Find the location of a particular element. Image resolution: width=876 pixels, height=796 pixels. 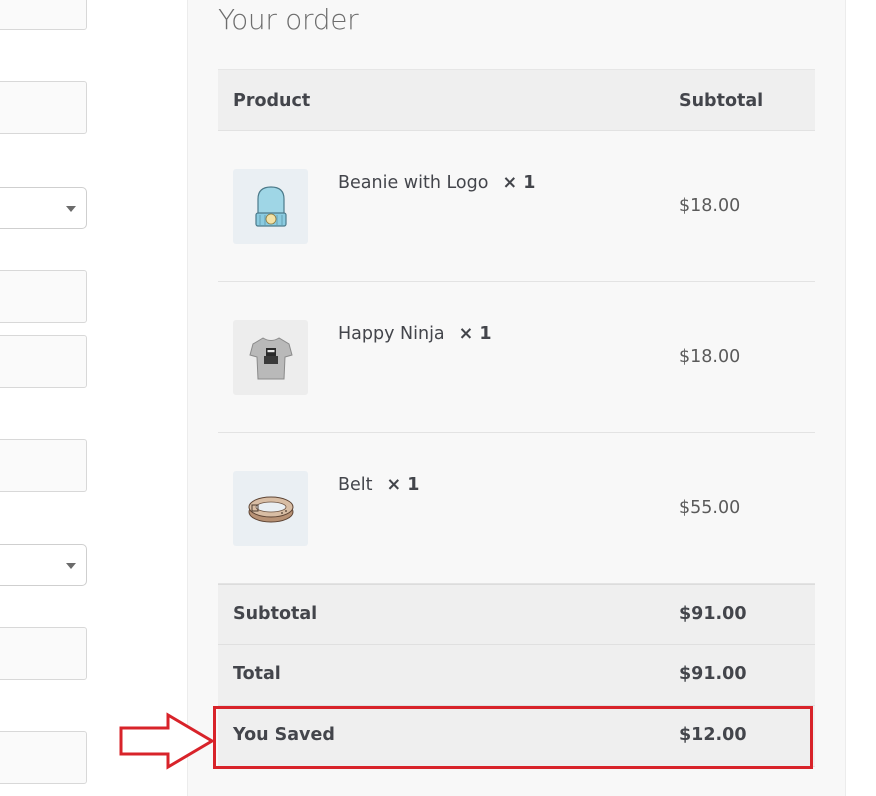

product-name: Beanie with Logo × 1 is located at coordinates (436, 183).